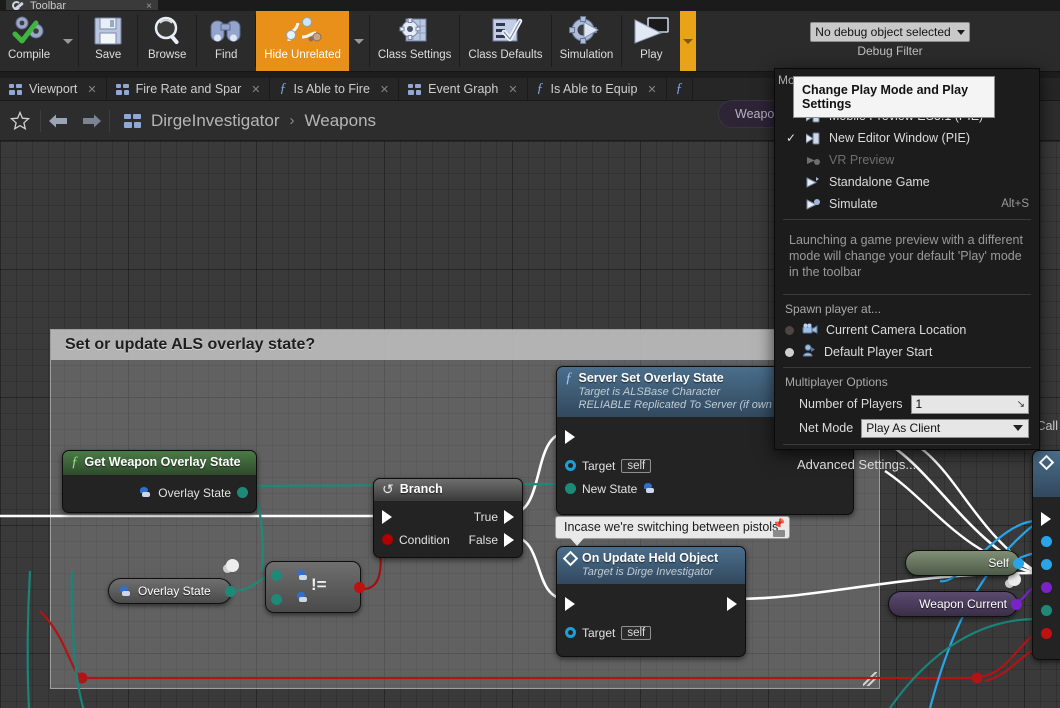 The height and width of the screenshot is (708, 1060). What do you see at coordinates (732, 603) in the screenshot?
I see `exec-output-pin` at bounding box center [732, 603].